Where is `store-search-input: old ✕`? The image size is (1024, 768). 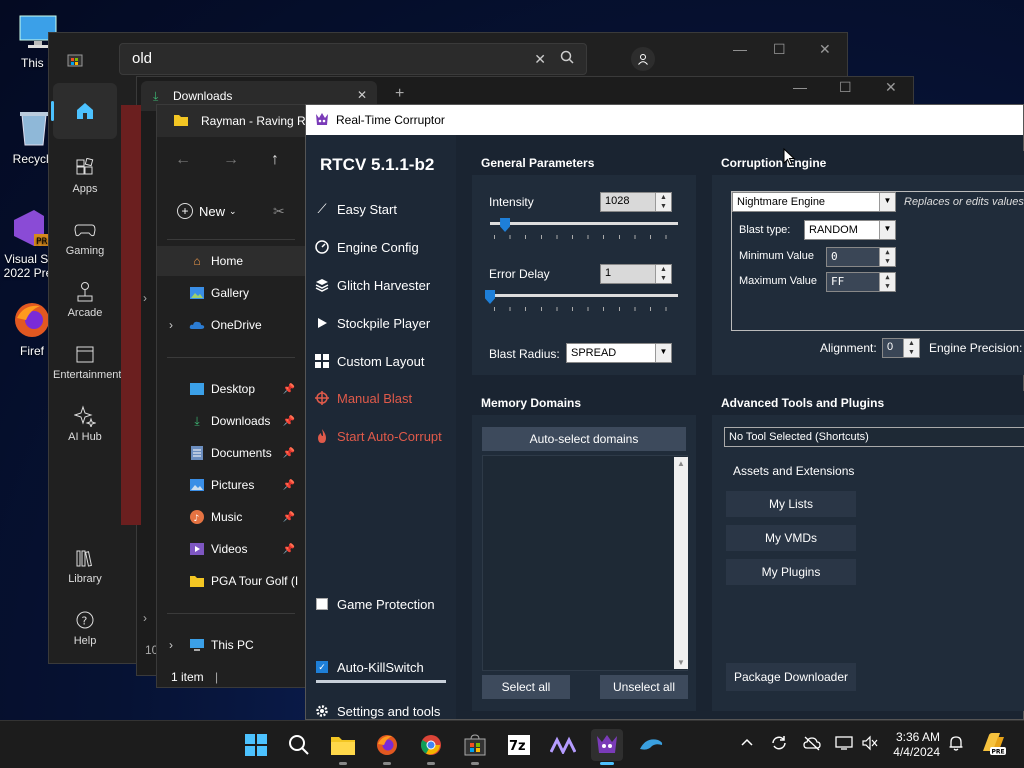 store-search-input: old ✕ is located at coordinates (353, 59).